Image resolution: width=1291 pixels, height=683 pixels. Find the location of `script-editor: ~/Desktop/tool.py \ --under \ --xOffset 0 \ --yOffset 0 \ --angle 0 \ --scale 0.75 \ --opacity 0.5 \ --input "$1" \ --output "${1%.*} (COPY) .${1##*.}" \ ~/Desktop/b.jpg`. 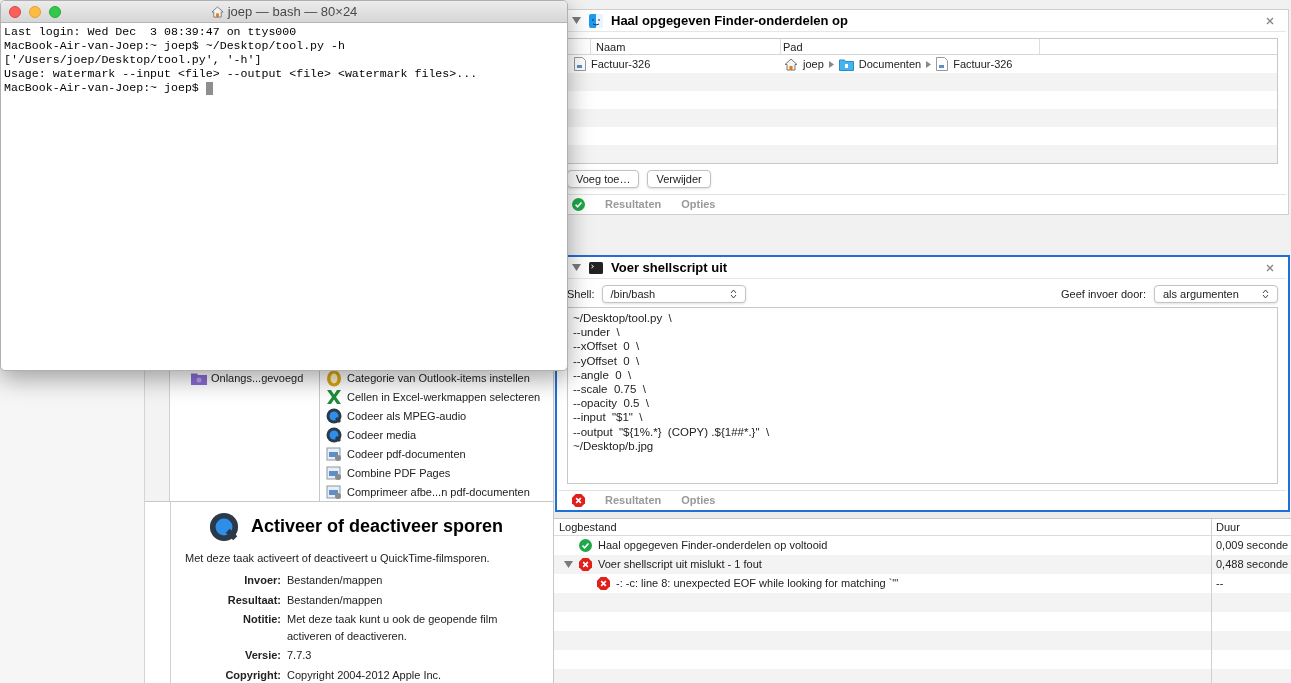

script-editor: ~/Desktop/tool.py \ --under \ --xOffset 0 \ --yOffset 0 \ --angle 0 \ --scale 0.75 \ --opacity 0.5 \ --input "$1" \ --output "${1%.*} (COPY) .${1##*.}" \ ~/Desktop/b.jpg is located at coordinates (922, 395).